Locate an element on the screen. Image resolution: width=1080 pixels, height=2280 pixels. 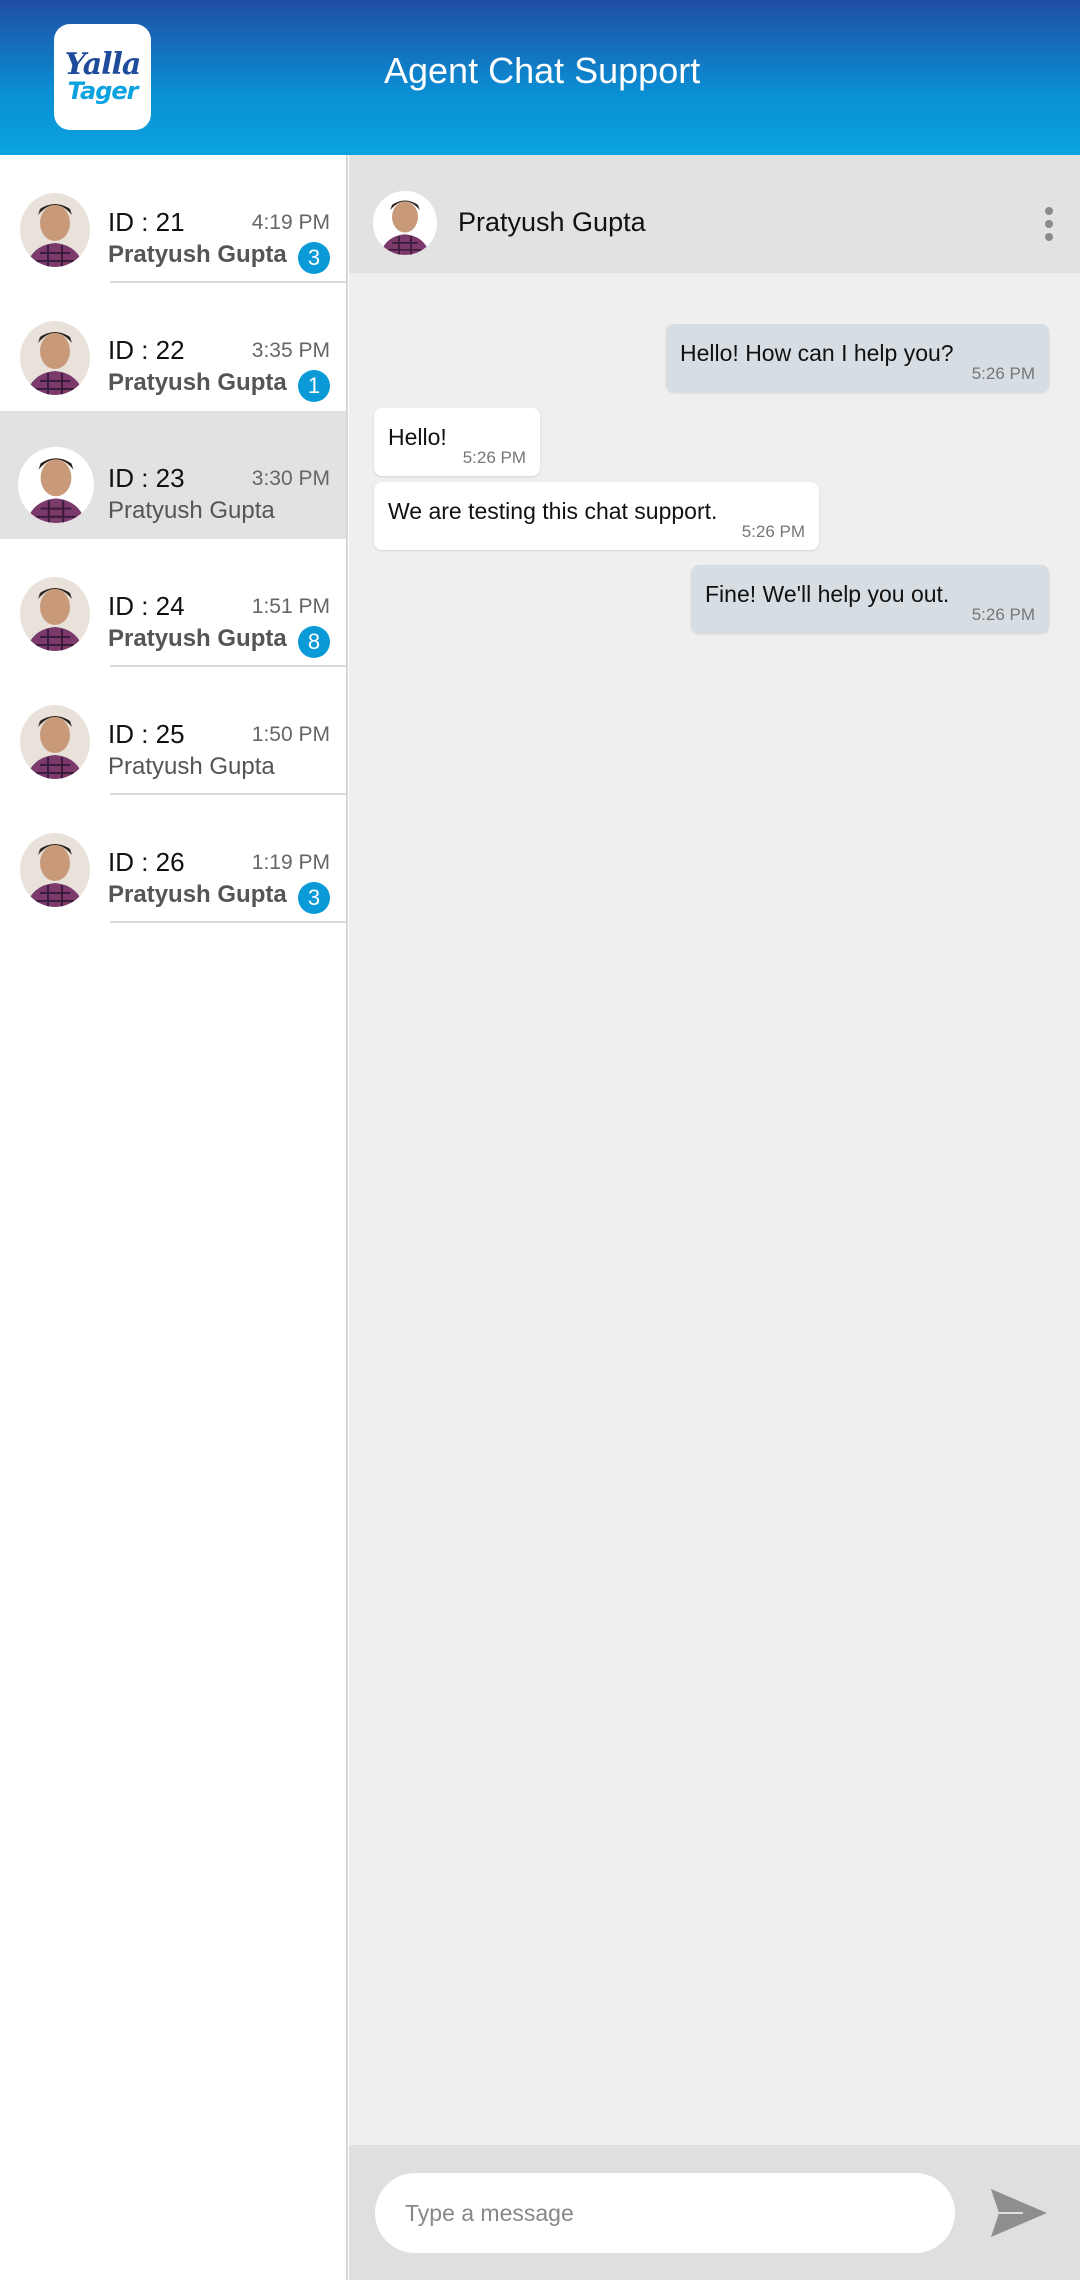
conversation-item: ID : 21 4:19 PM Pratyush Gupta 3 is located at coordinates (173, 219).